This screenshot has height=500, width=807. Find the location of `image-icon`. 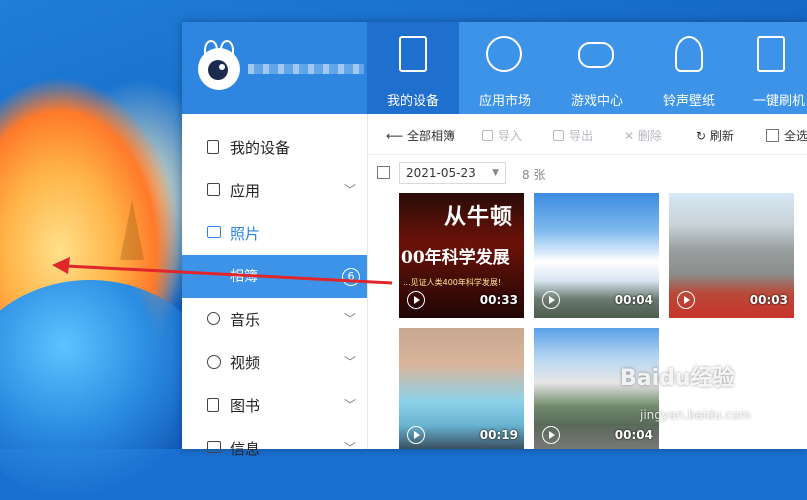

image-icon is located at coordinates (214, 232).